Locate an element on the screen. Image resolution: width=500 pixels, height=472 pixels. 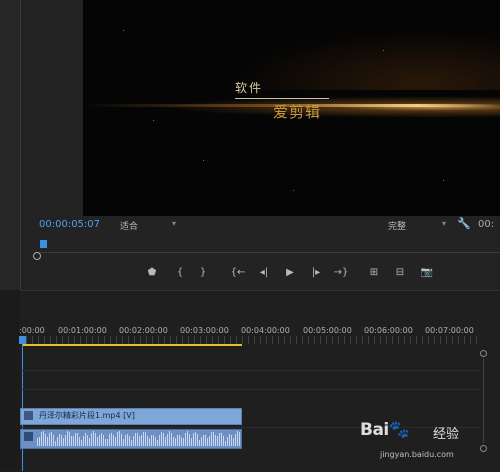
ruler-label: 00:07:00:00 is located at coordinates (449, 330).